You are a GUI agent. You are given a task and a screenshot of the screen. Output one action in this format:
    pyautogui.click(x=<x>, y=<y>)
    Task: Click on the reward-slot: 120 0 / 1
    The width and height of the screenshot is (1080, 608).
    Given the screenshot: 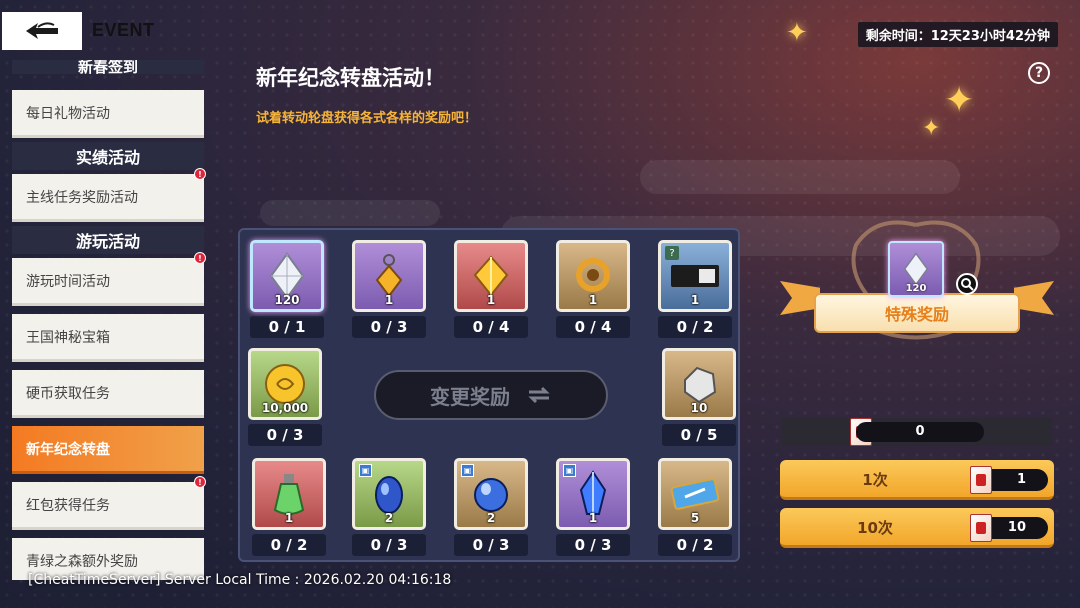 What is the action you would take?
    pyautogui.click(x=287, y=289)
    